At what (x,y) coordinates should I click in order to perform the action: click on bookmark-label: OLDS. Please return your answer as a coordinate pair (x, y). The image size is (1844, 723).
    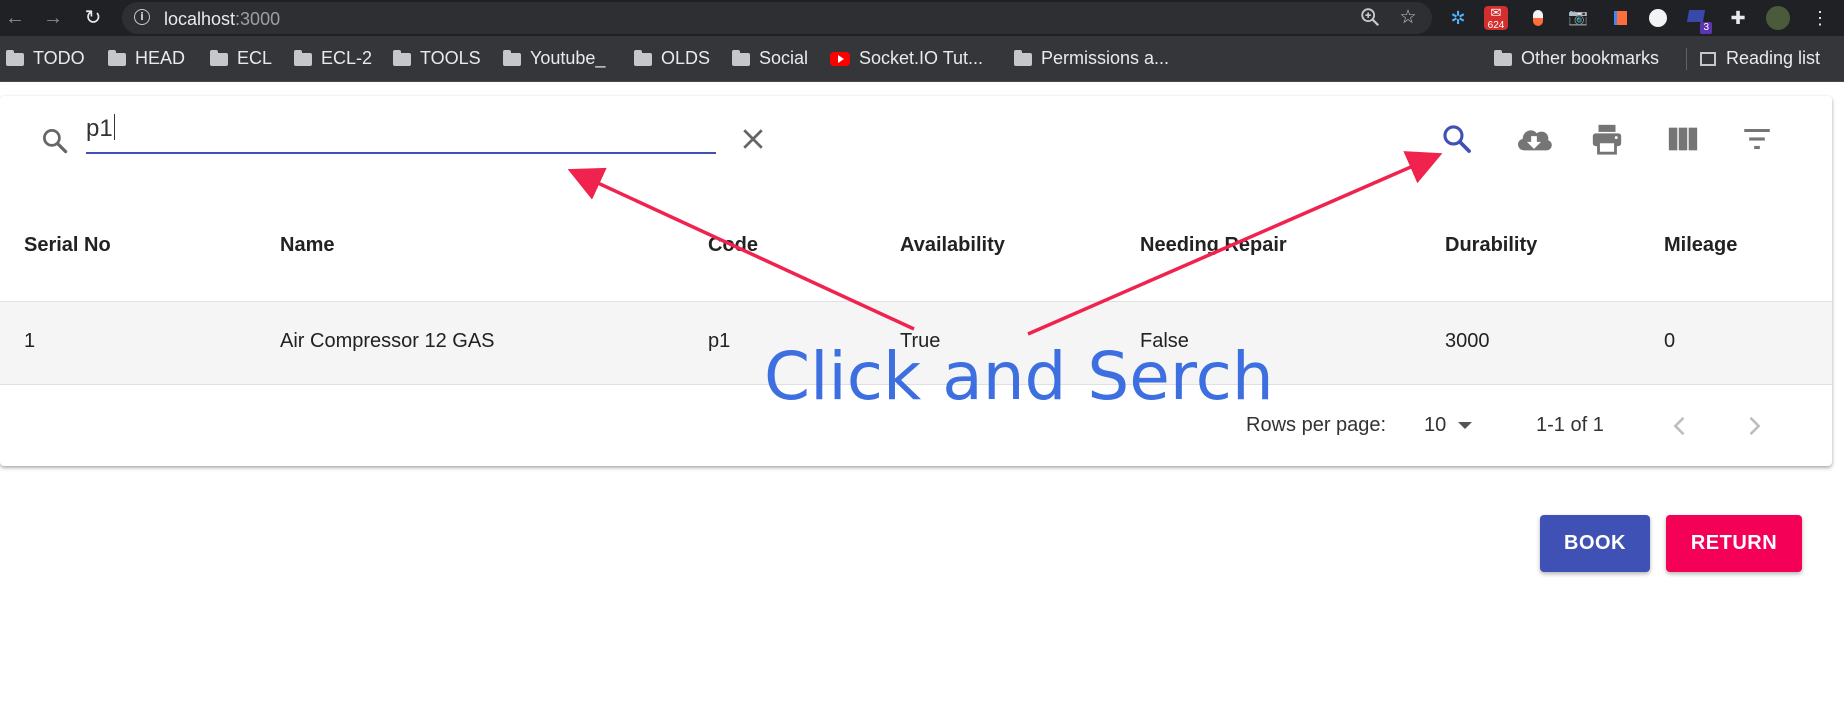
    Looking at the image, I should click on (686, 58).